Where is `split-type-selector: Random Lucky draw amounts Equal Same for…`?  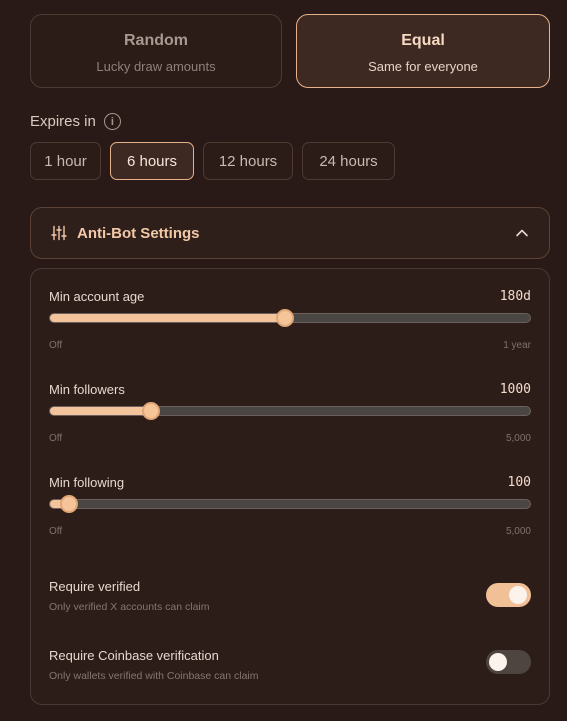 split-type-selector: Random Lucky draw amounts Equal Same for… is located at coordinates (290, 51).